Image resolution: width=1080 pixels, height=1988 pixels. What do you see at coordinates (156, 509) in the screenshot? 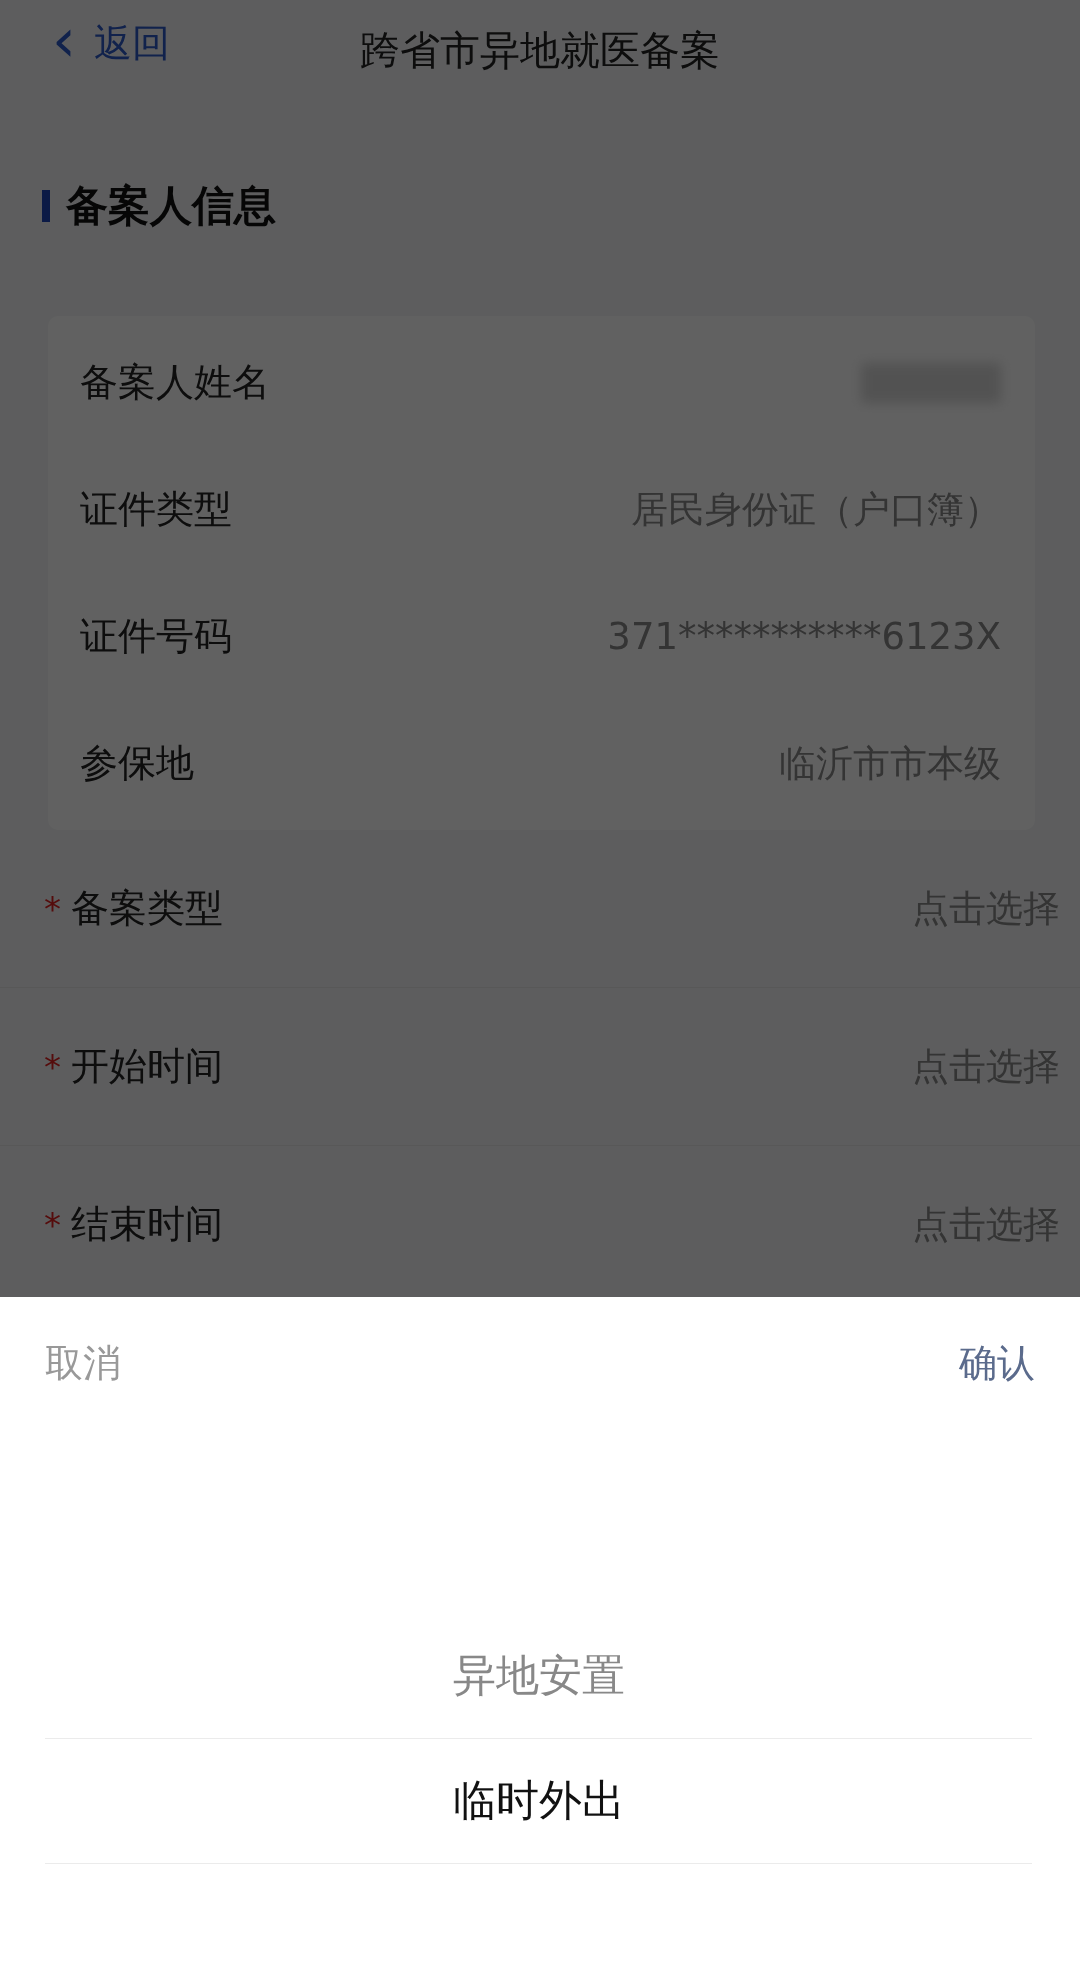
I see `field-label: 证件类型` at bounding box center [156, 509].